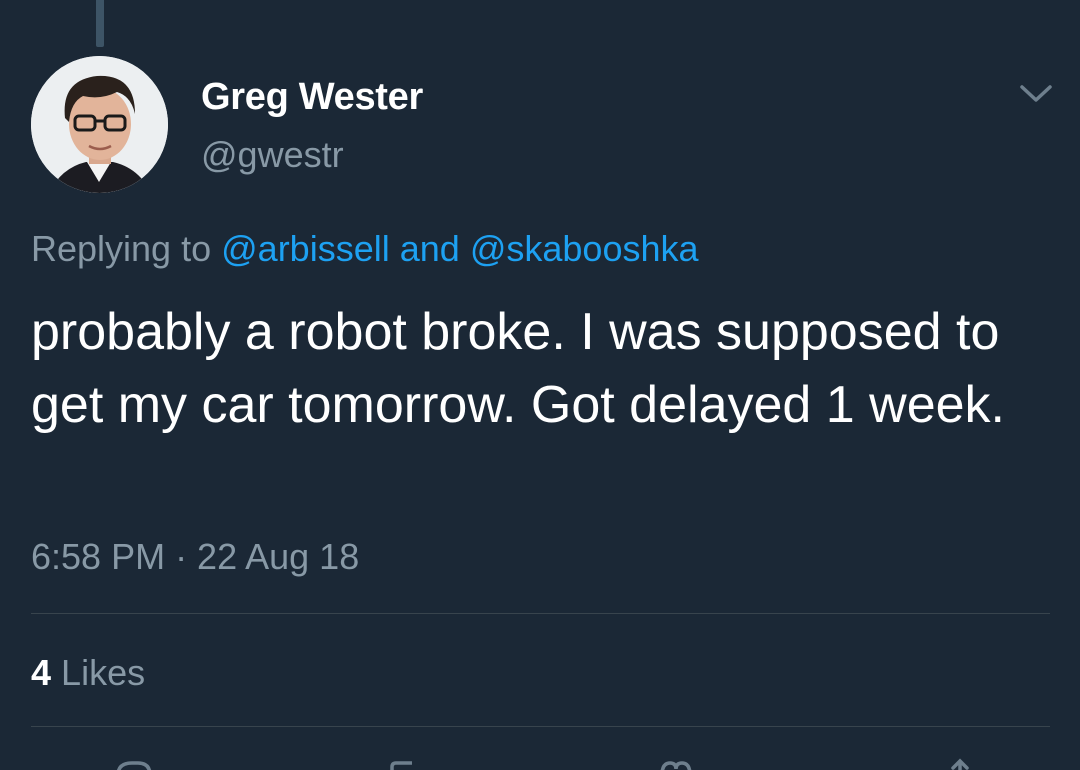 This screenshot has height=770, width=1080. What do you see at coordinates (103, 672) in the screenshot?
I see `likes-label: Likes` at bounding box center [103, 672].